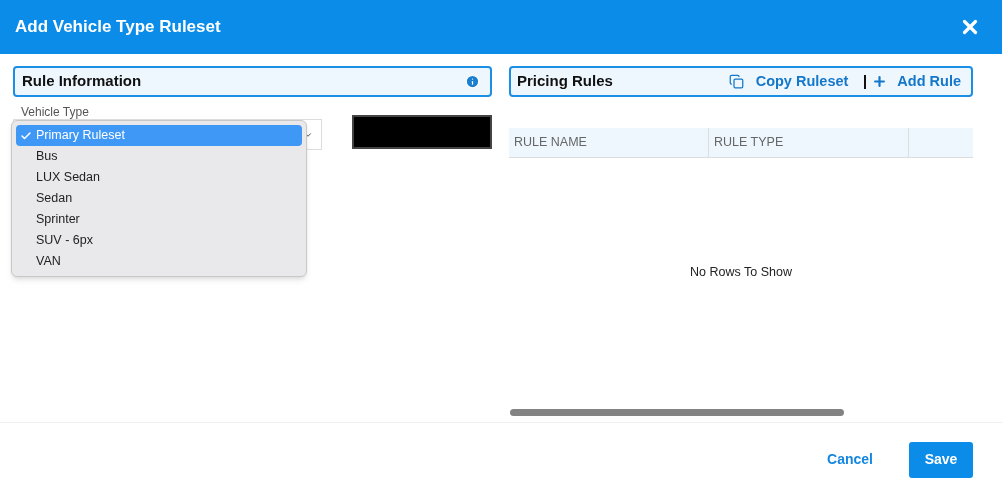 This screenshot has height=496, width=1002. What do you see at coordinates (159, 156) in the screenshot?
I see `dropdown-option: Bus` at bounding box center [159, 156].